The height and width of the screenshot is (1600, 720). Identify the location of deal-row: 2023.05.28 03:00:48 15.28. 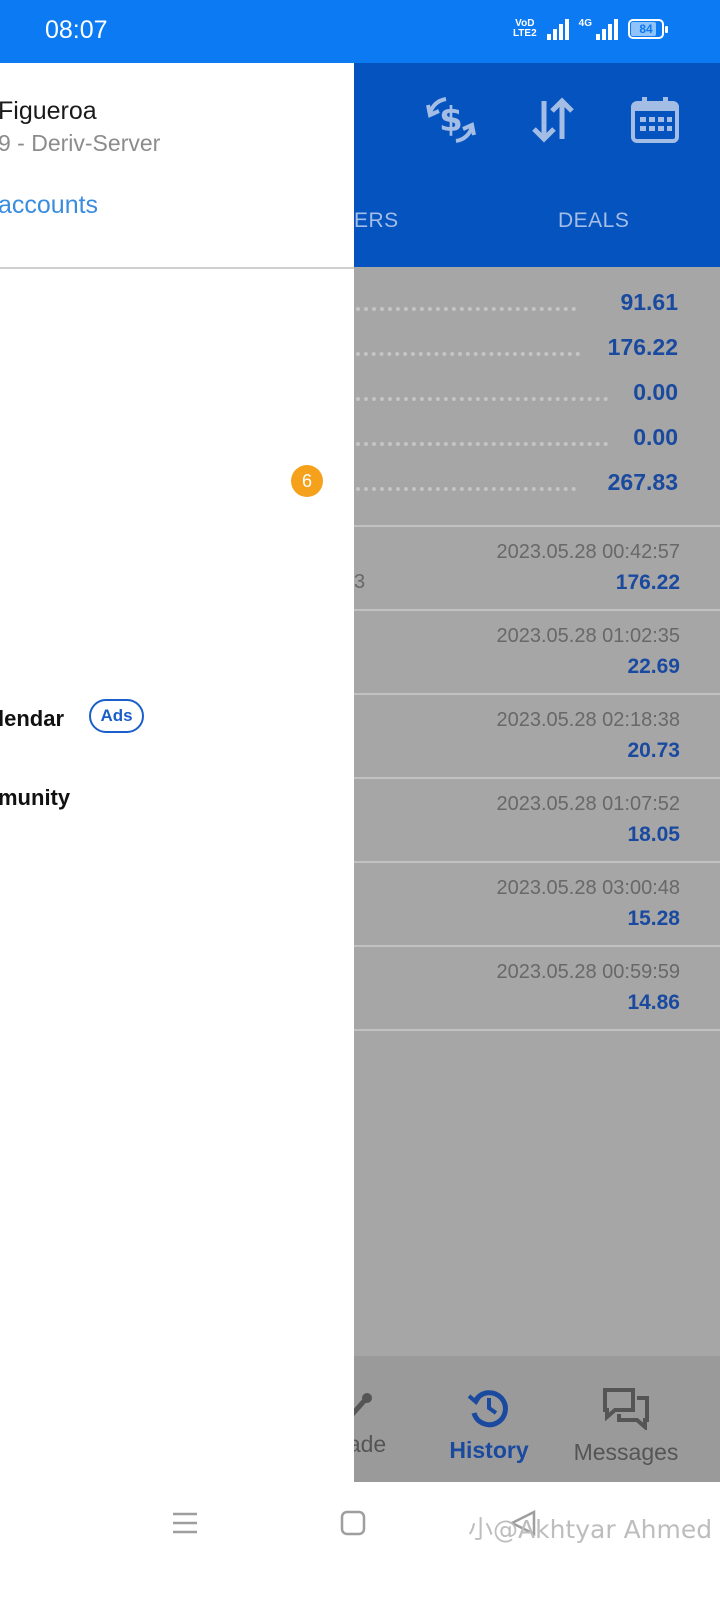
(537, 905).